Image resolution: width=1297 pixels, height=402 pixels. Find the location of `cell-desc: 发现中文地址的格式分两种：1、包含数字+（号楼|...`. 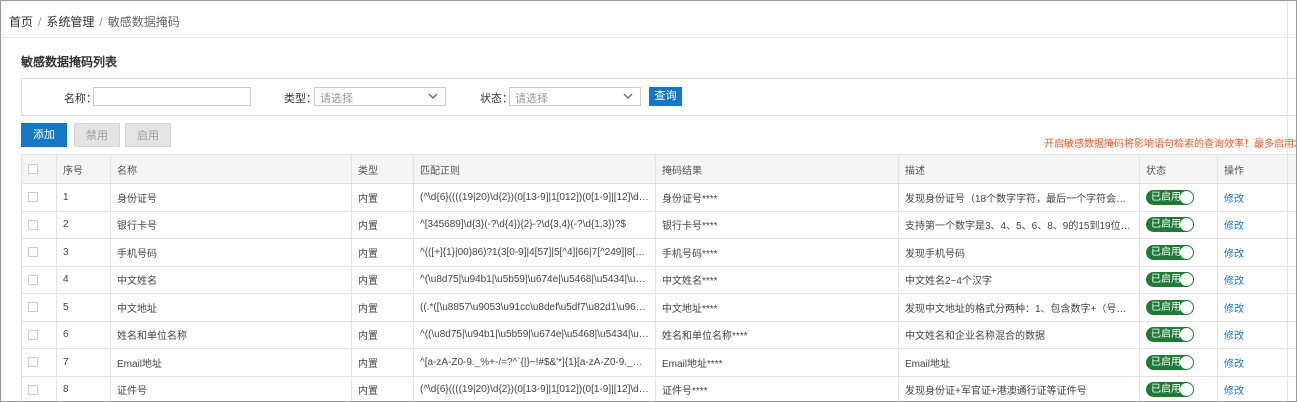

cell-desc: 发现中文地址的格式分两种：1、包含数字+（号楼|... is located at coordinates (1019, 307).